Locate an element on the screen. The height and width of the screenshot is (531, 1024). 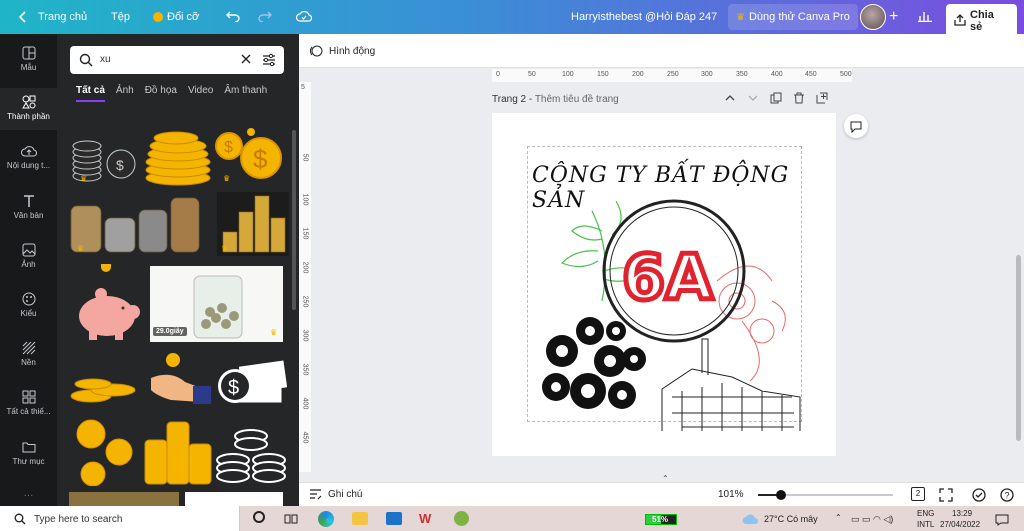
logo-graphic: 6A is located at coordinates (677, 311).